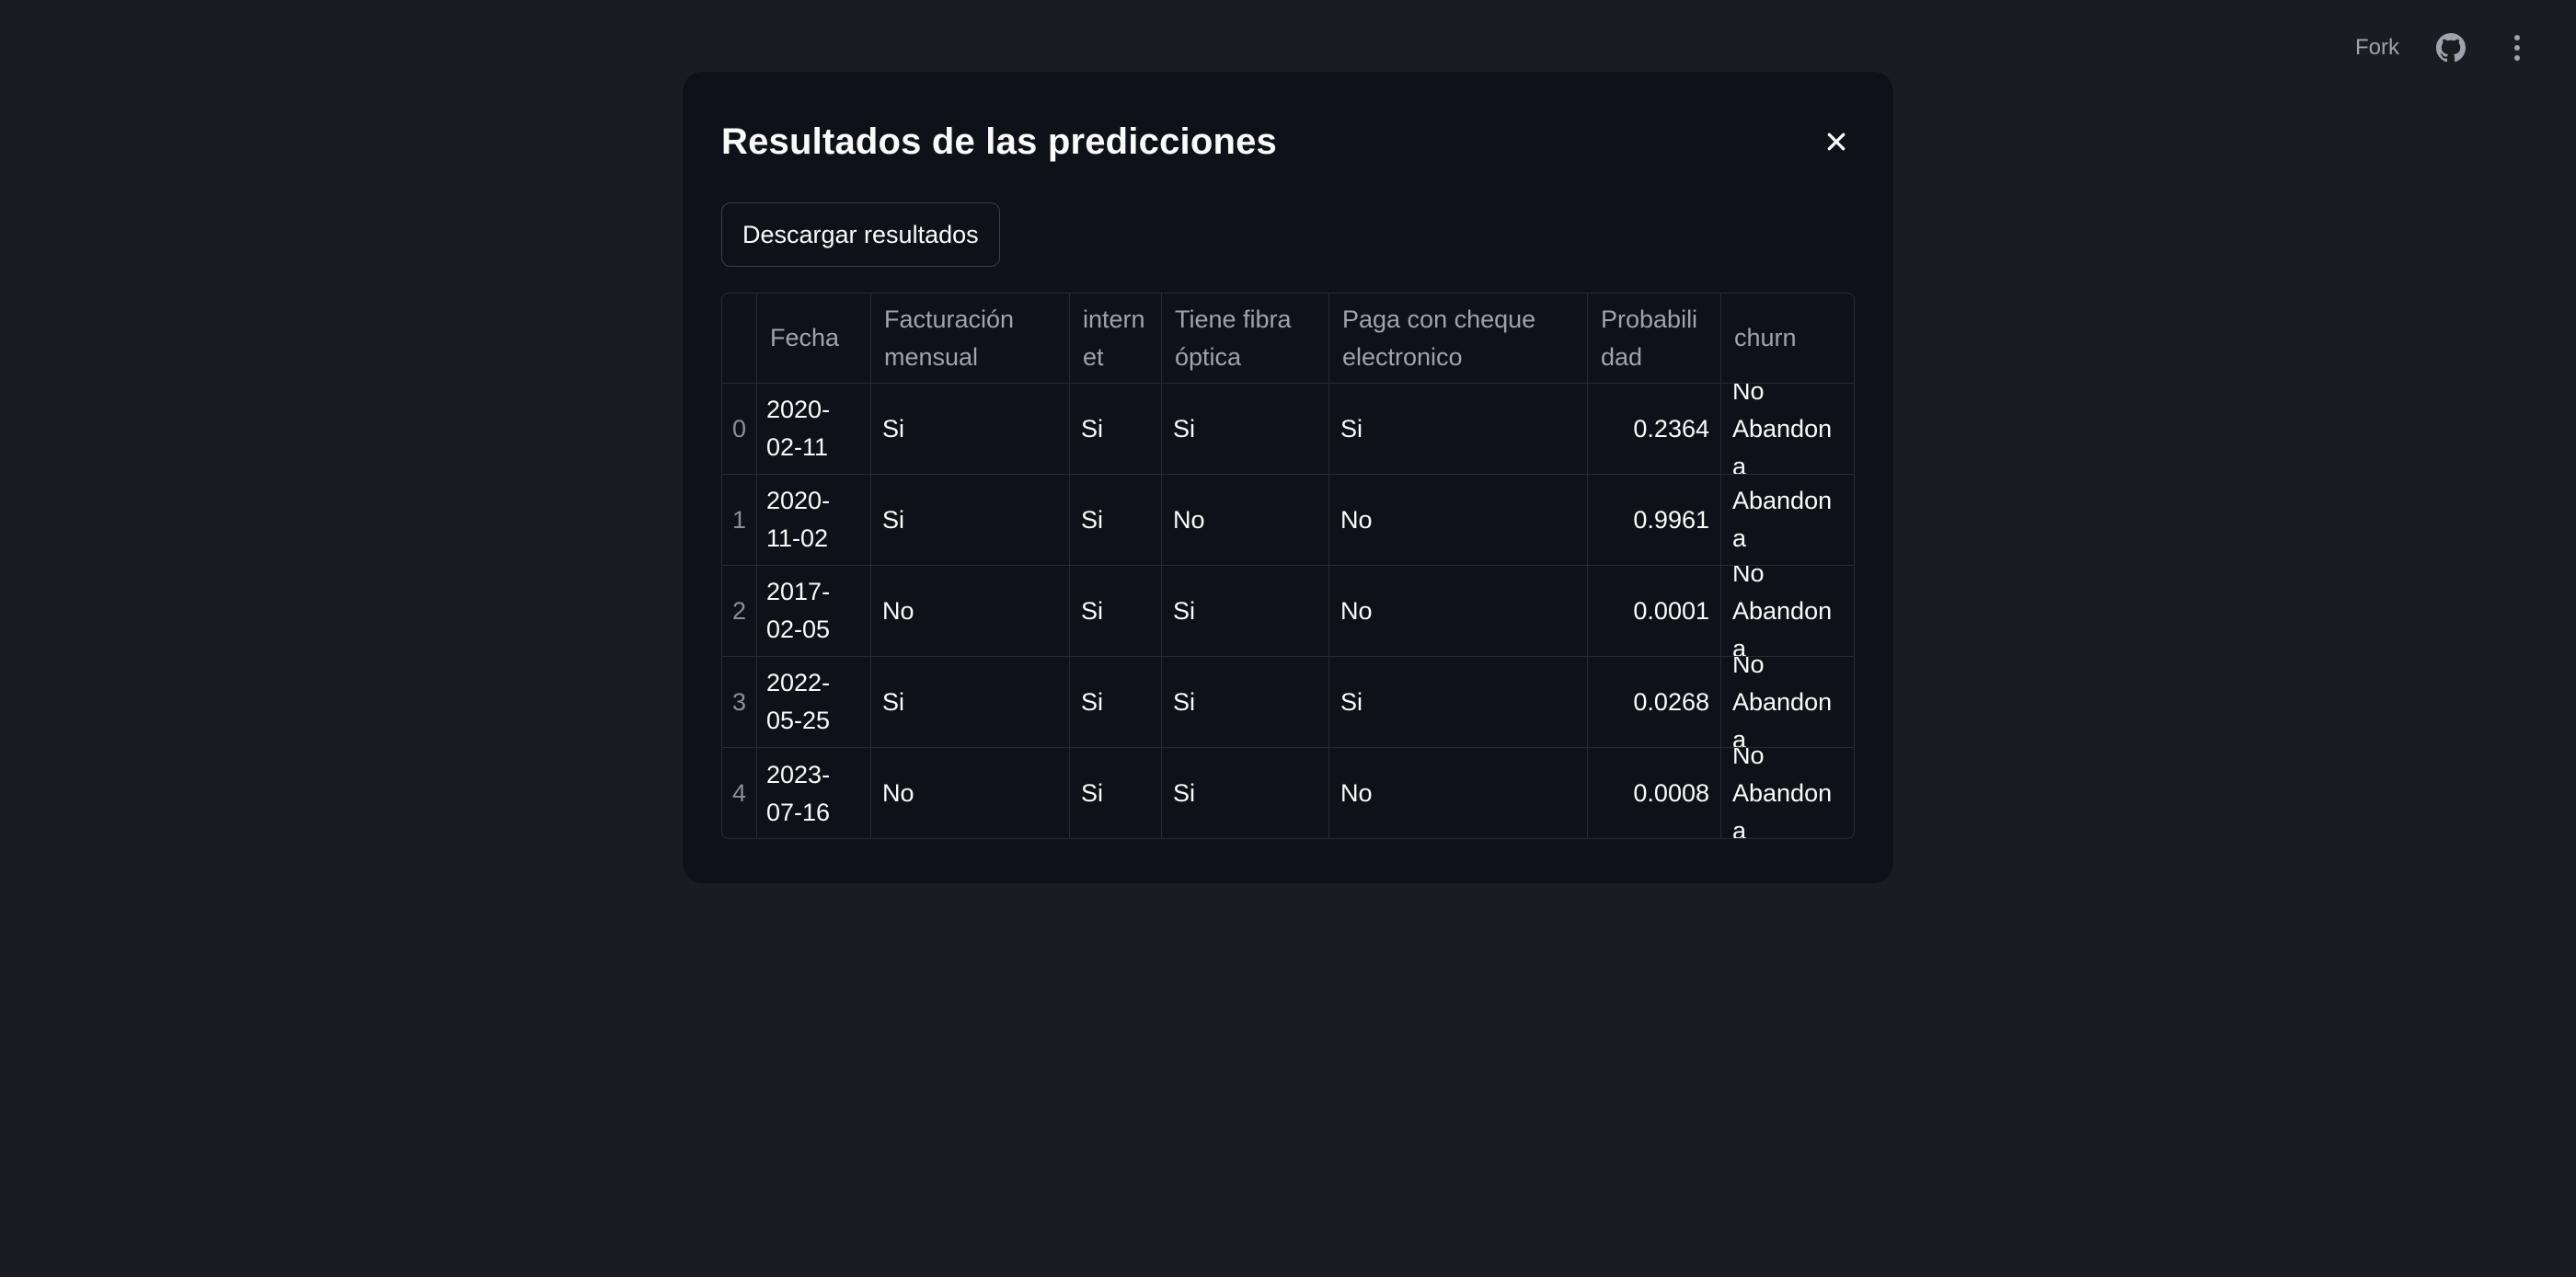  I want to click on cell-churn: Abandona, so click(1787, 520).